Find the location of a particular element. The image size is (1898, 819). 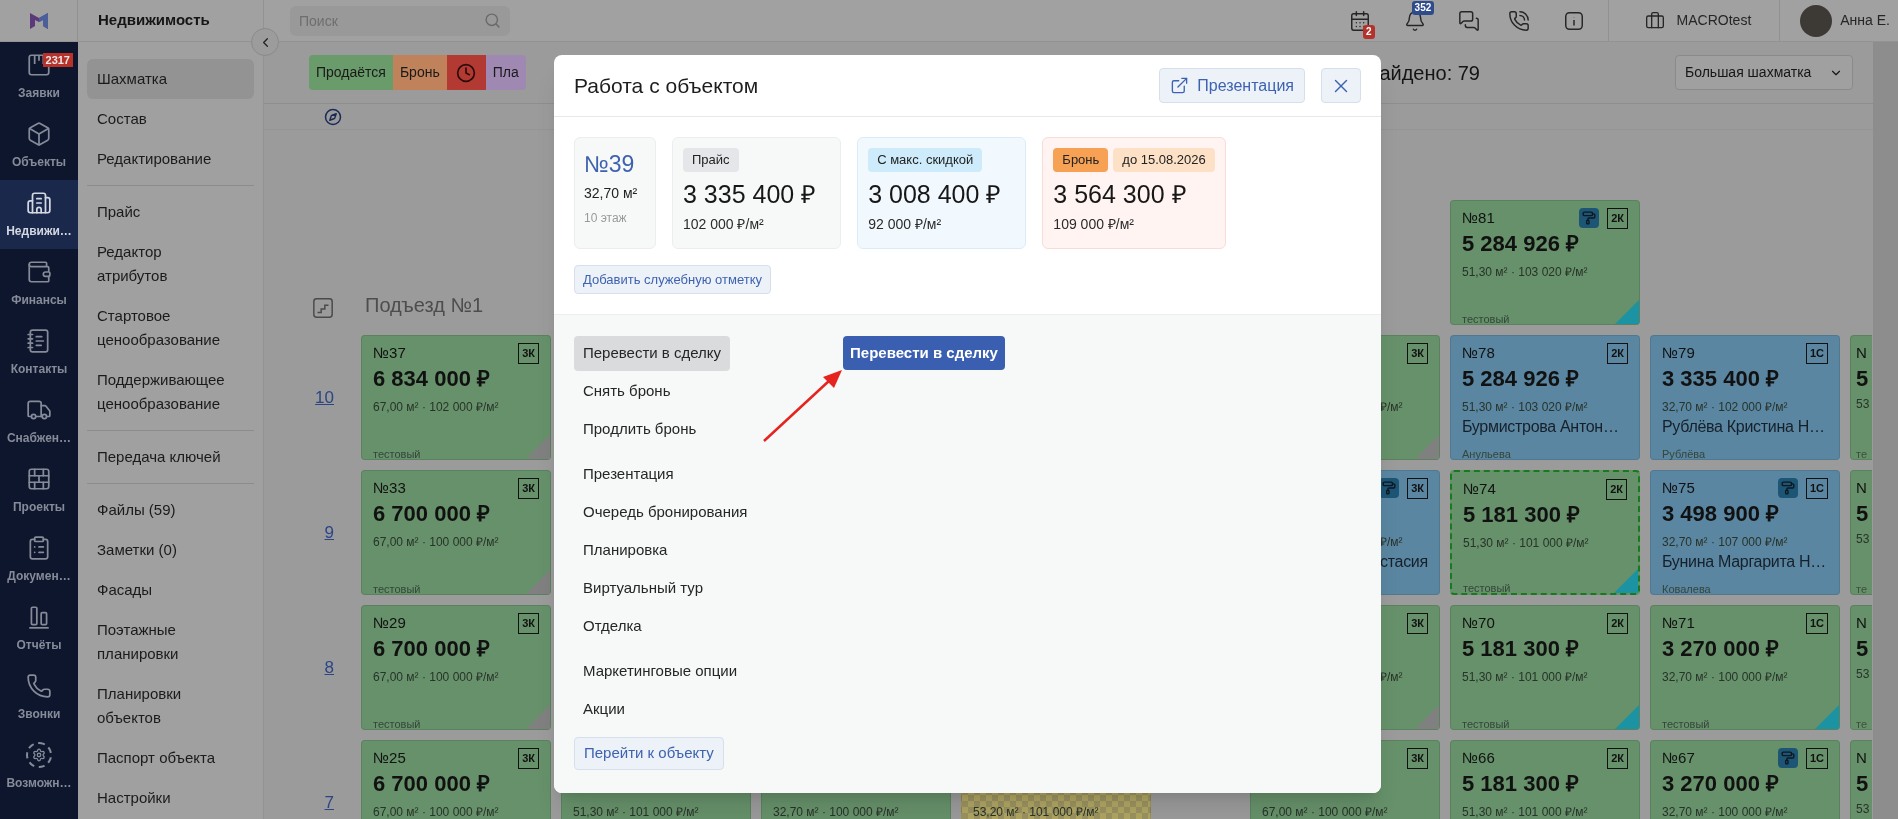

sidebar-item: Состав is located at coordinates (170, 119).